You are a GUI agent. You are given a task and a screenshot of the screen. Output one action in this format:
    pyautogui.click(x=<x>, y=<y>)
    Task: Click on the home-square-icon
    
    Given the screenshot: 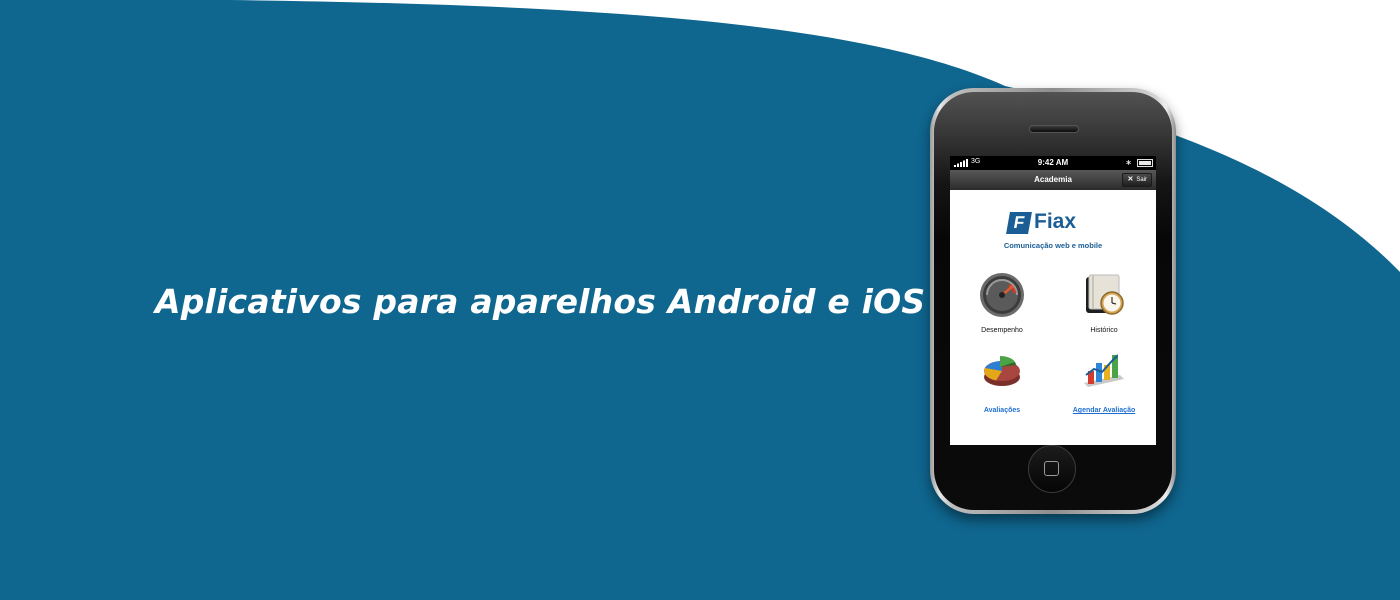 What is the action you would take?
    pyautogui.click(x=1051, y=468)
    